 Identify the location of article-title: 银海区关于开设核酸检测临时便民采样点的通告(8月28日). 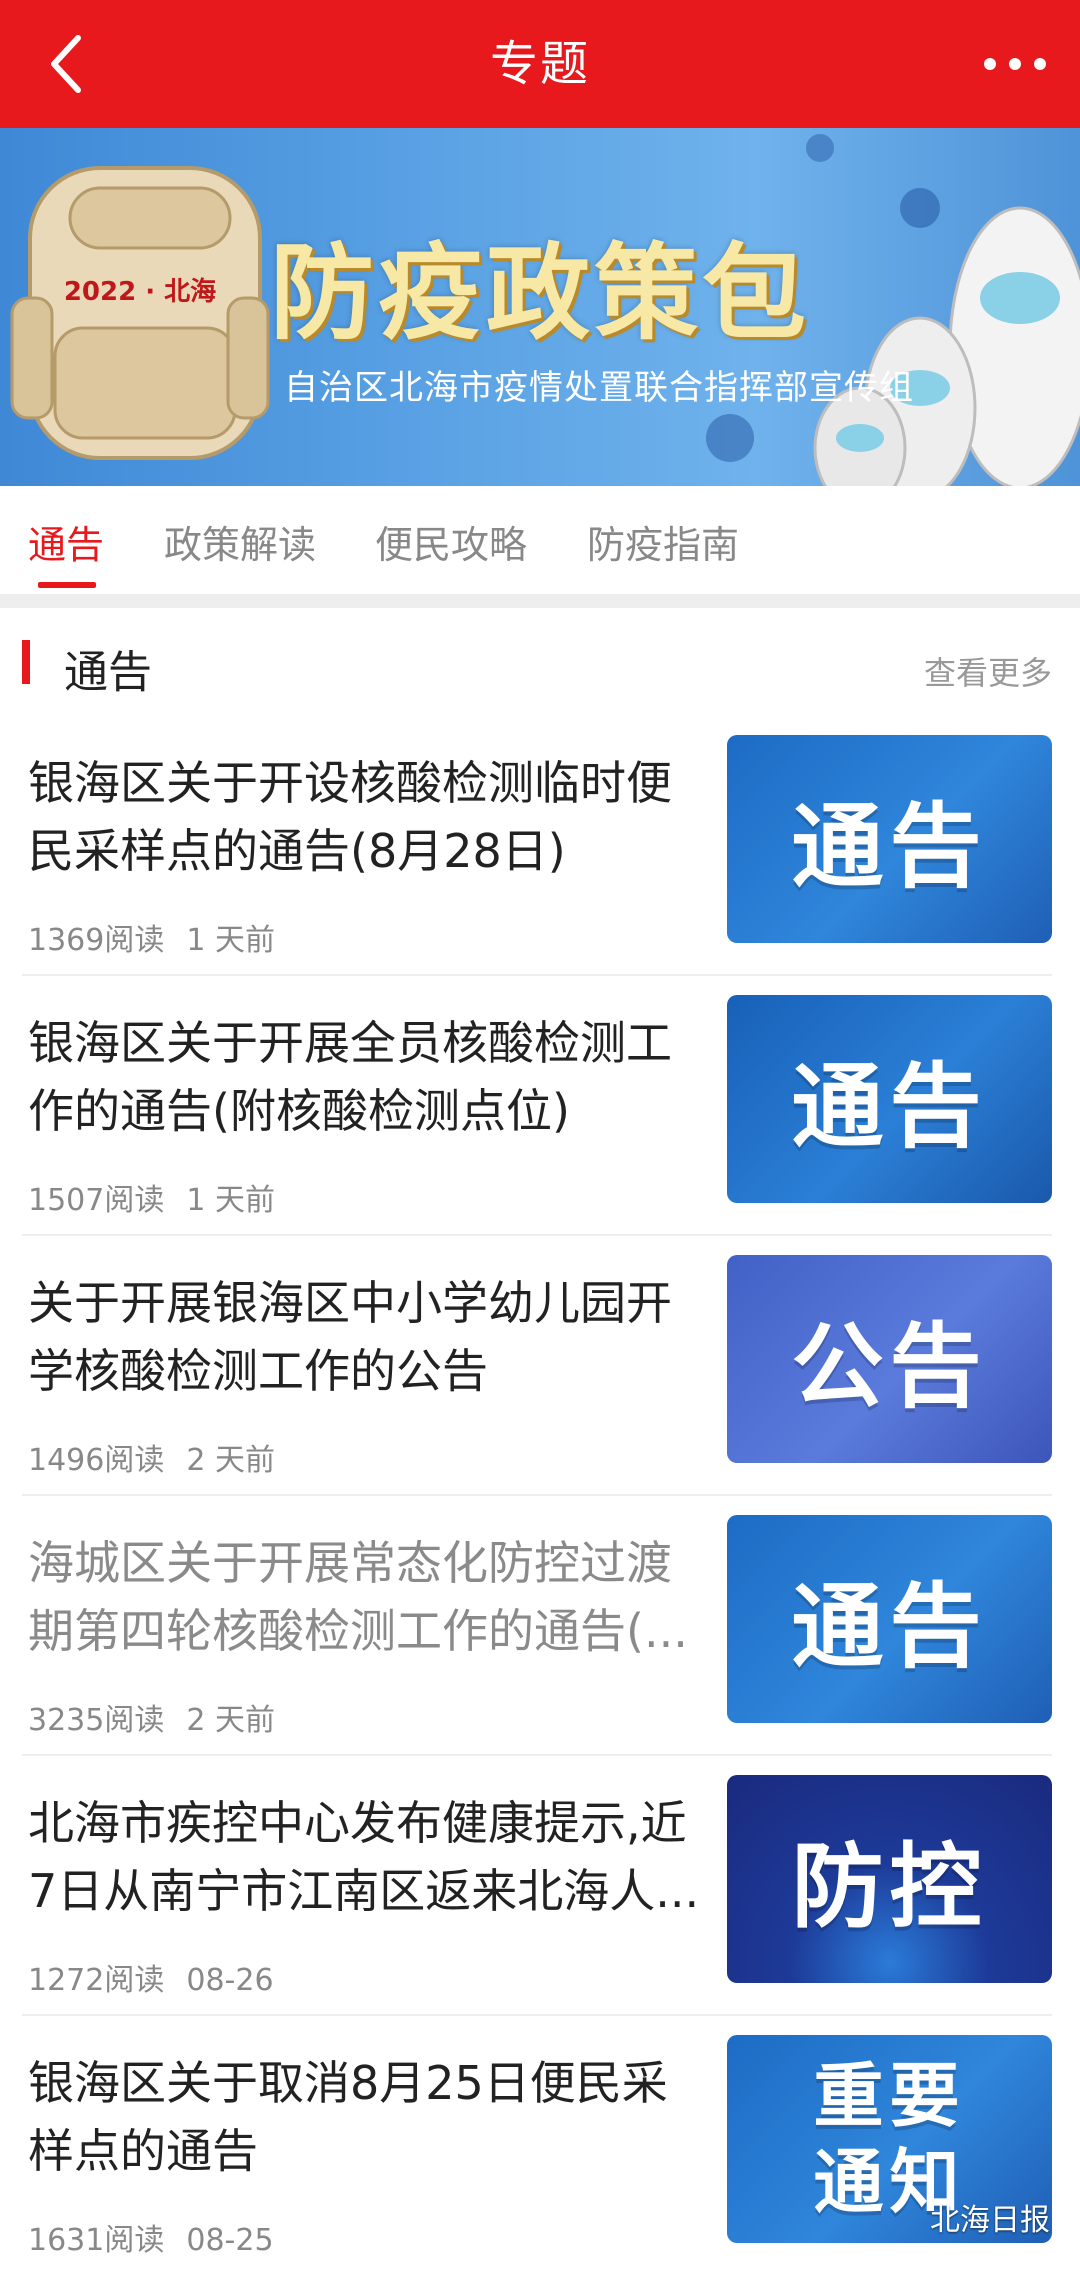
(350, 817).